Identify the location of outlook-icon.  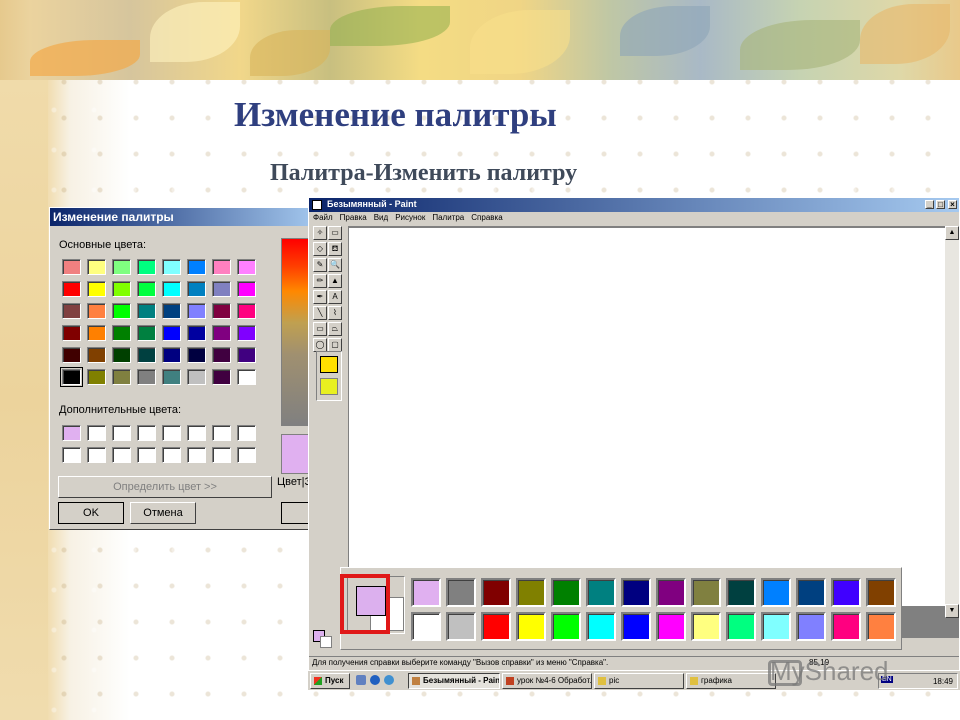
(389, 680).